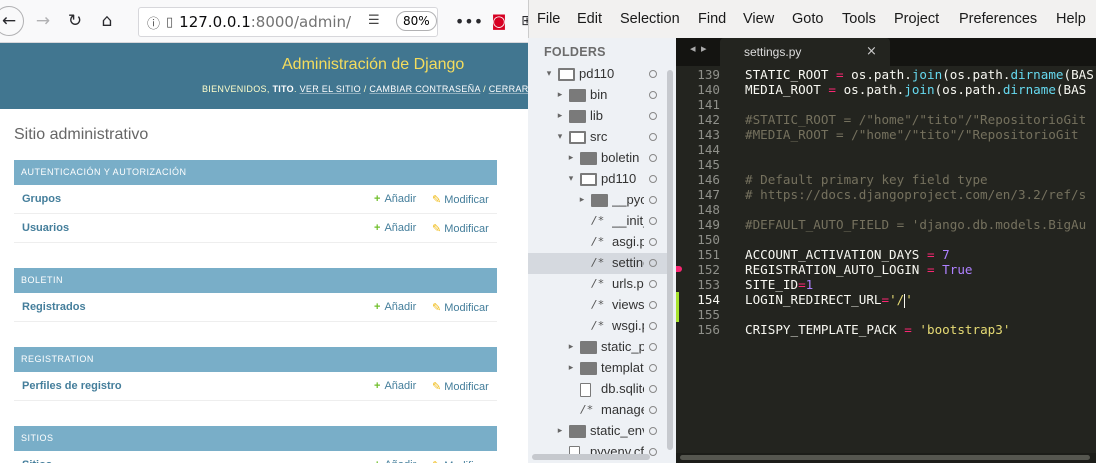  I want to click on model-link: Sitios, so click(37, 461).